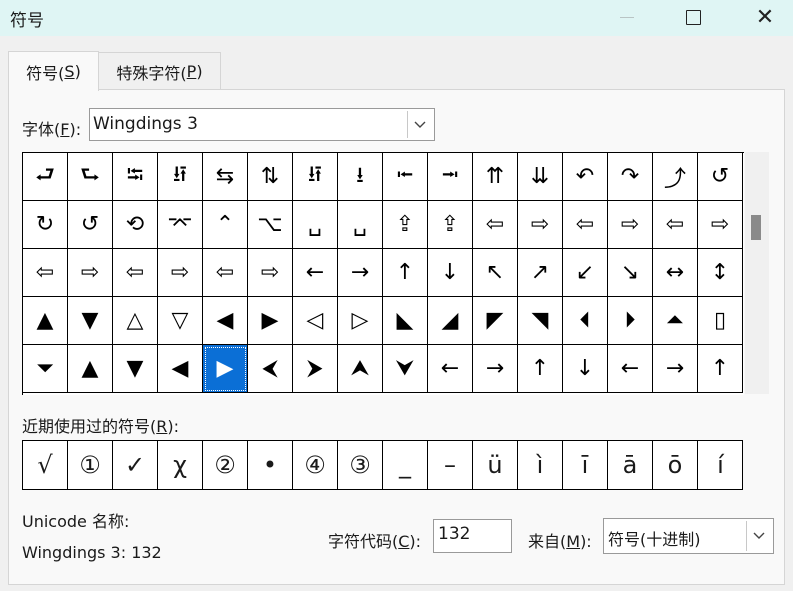 The image size is (793, 591). What do you see at coordinates (450, 177) in the screenshot?
I see `symbol-cell: ⭲` at bounding box center [450, 177].